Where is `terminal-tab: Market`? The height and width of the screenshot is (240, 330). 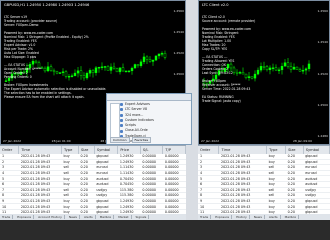
terminal-tab: Market is located at coordinates (124, 217).